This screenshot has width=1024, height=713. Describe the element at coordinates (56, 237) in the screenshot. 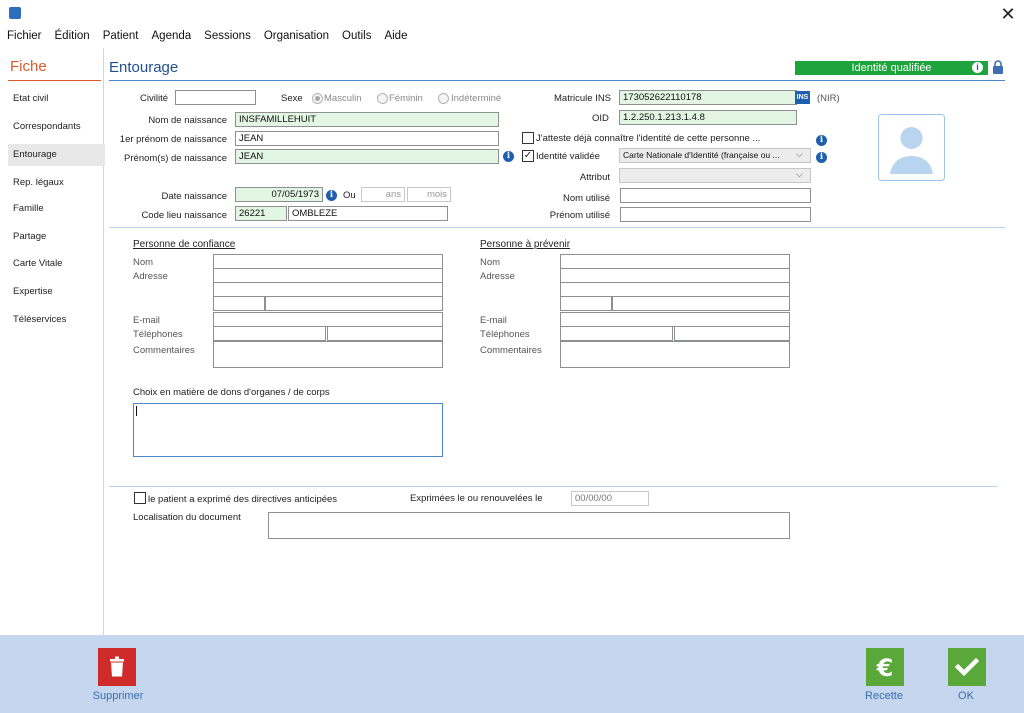

I see `sidebar-item-partage: Partage` at that location.